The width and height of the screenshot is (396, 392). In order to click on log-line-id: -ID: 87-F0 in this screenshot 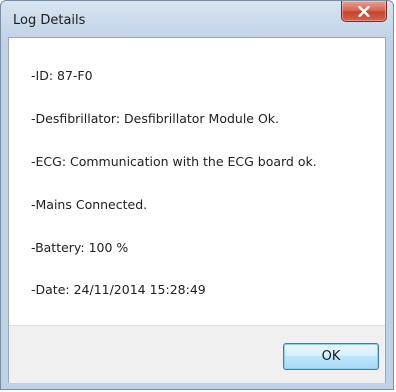, I will do `click(62, 75)`.